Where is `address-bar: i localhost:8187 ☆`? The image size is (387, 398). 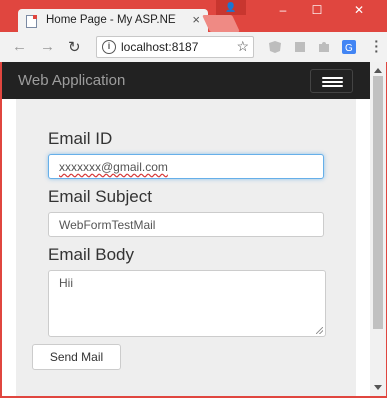 address-bar: i localhost:8187 ☆ is located at coordinates (175, 47).